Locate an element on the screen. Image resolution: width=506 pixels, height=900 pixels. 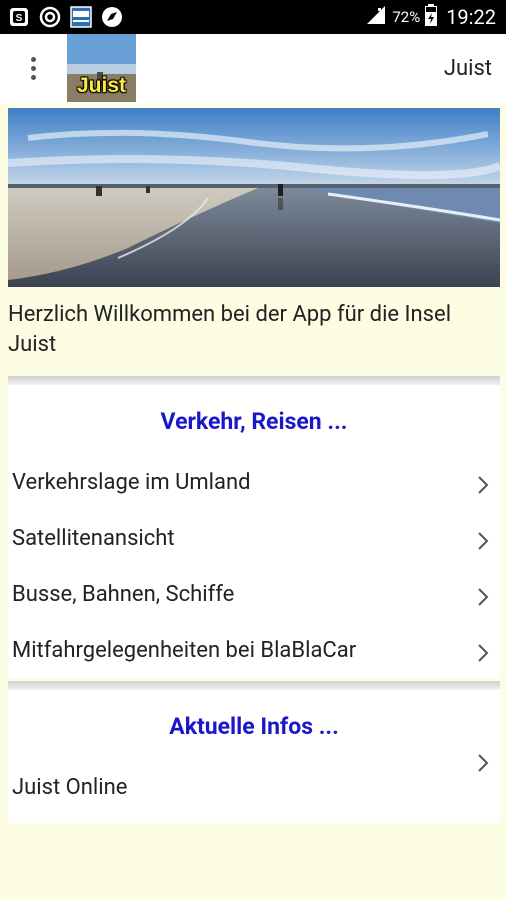
list-item-label: Juist Online is located at coordinates (70, 787).